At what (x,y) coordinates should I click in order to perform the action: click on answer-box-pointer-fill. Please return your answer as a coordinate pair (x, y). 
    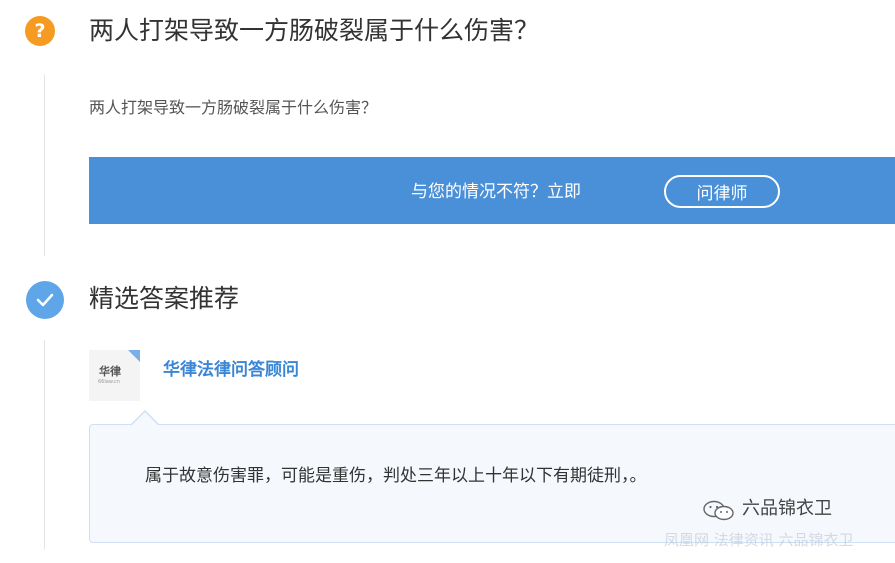
    Looking at the image, I should click on (145, 418).